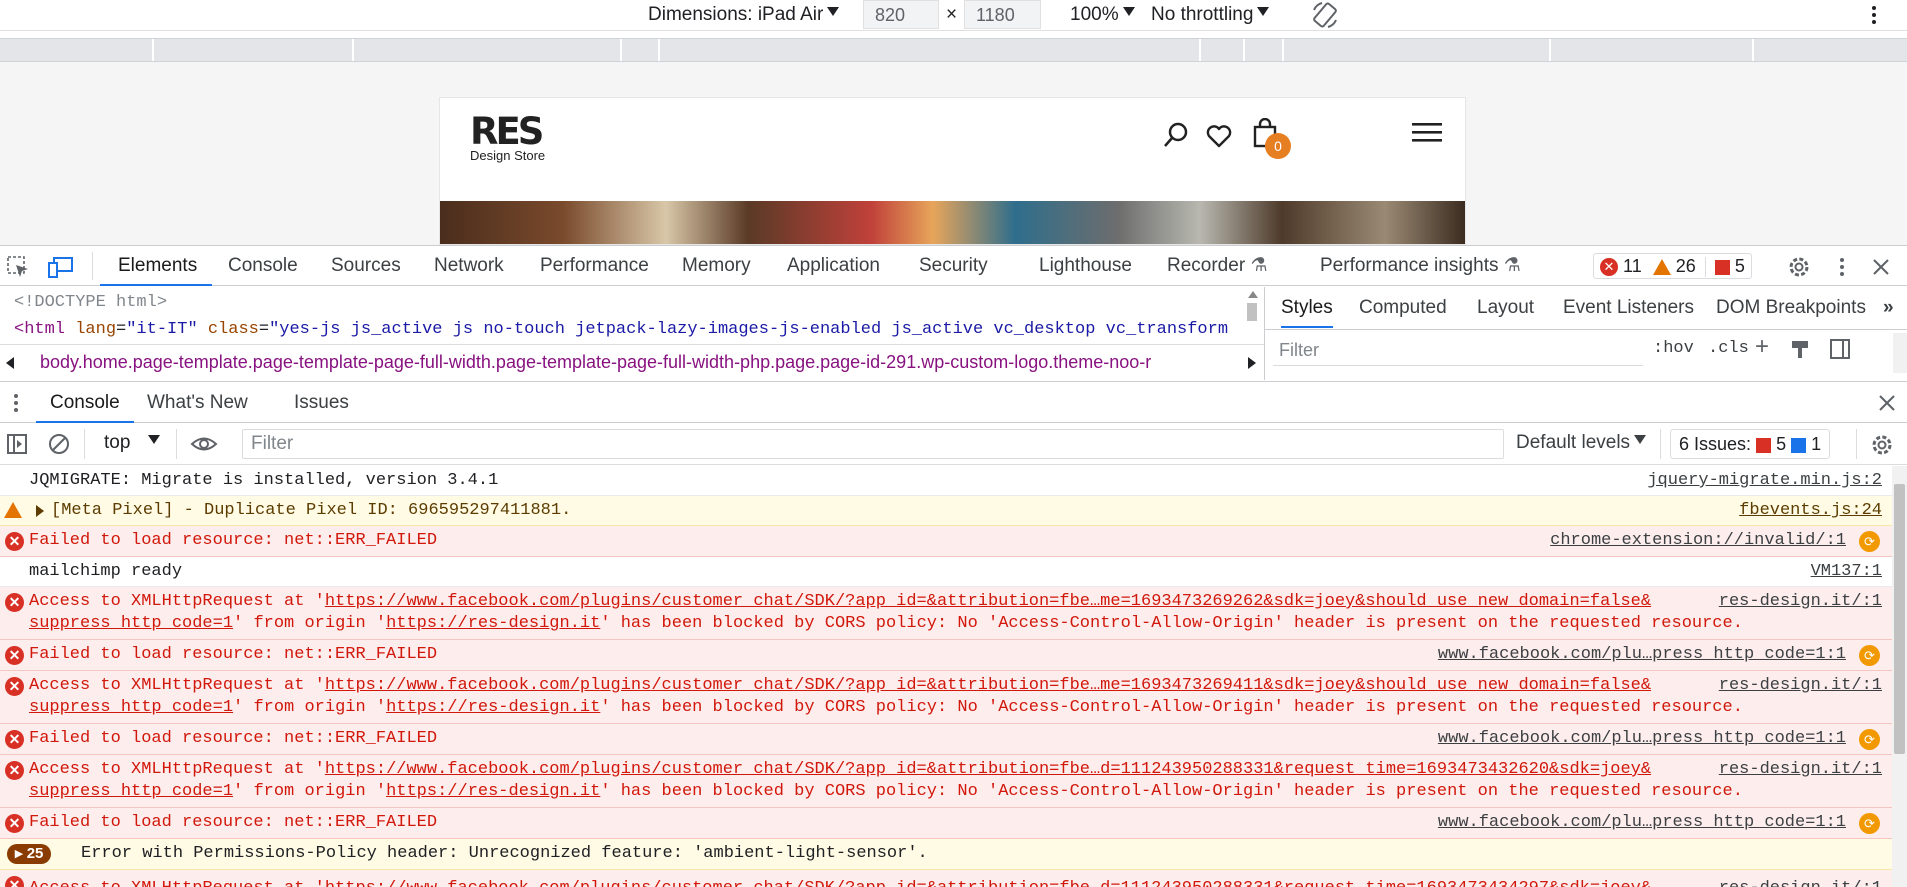 Image resolution: width=1907 pixels, height=887 pixels. What do you see at coordinates (177, 685) in the screenshot?
I see `message-prefix: Access to XMLHttpRequest at '` at bounding box center [177, 685].